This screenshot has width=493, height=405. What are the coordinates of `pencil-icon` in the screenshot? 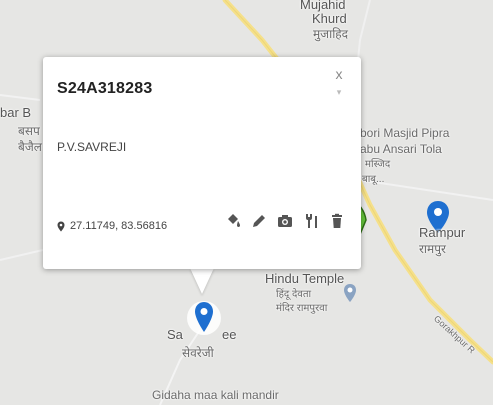 It's located at (259, 221).